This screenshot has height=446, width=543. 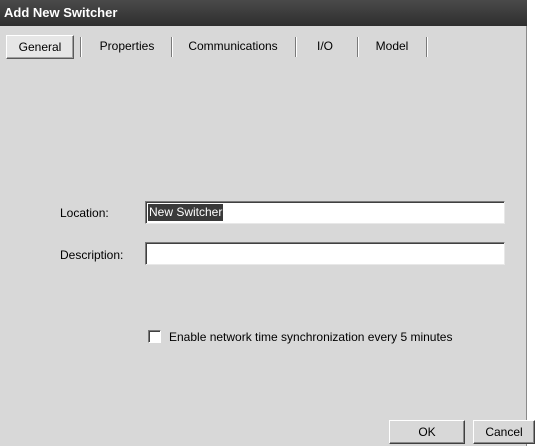 I want to click on tab-io: I/O, so click(x=325, y=47).